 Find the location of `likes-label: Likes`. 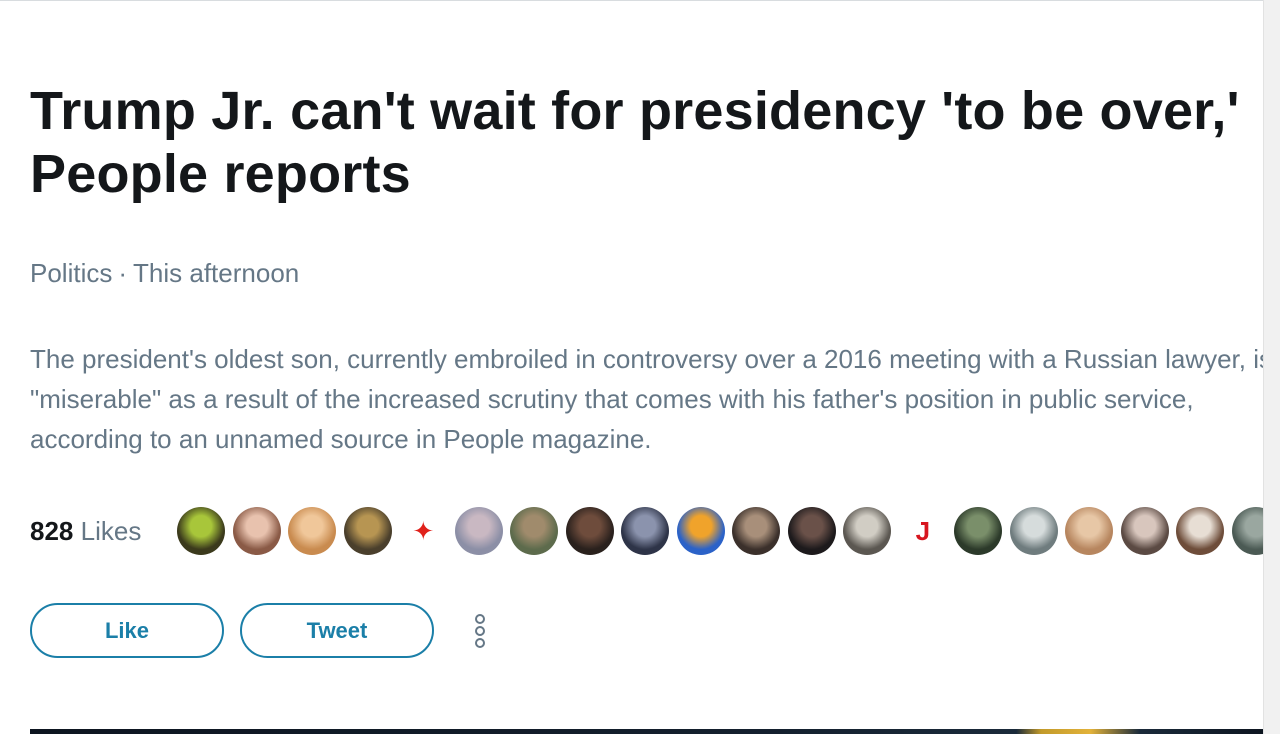

likes-label: Likes is located at coordinates (111, 530).